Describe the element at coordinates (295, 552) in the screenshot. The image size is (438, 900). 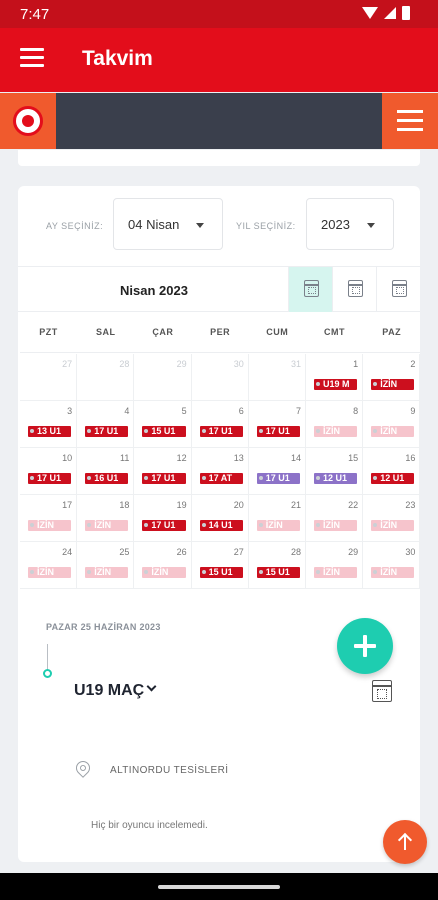
I see `day-number: 28` at that location.